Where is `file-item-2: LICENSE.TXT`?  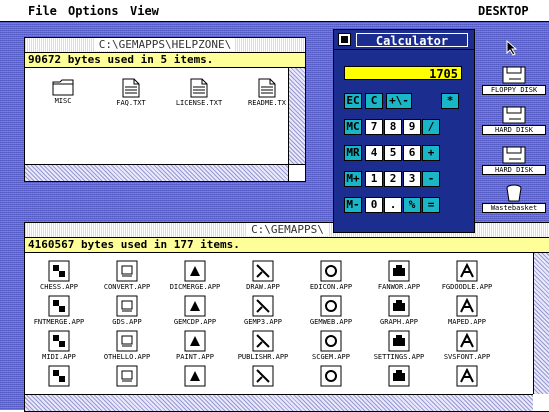
file-item-2: LICENSE.TXT is located at coordinates (199, 92).